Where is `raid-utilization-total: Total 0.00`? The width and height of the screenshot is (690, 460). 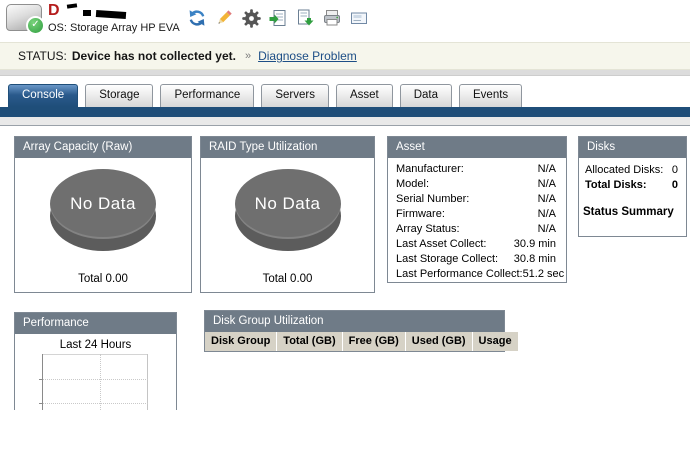
raid-utilization-total: Total 0.00 is located at coordinates (287, 279).